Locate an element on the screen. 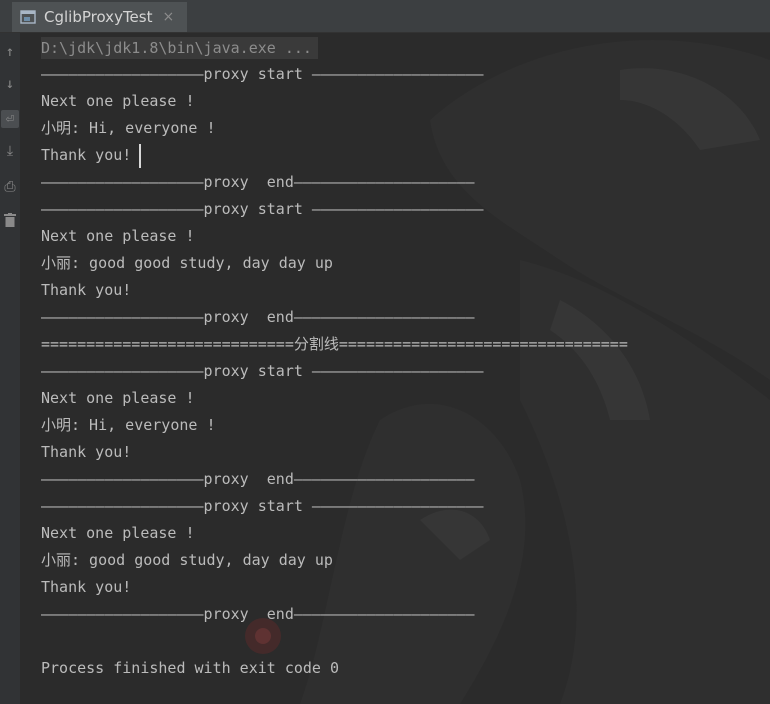  tab-cglib-proxy-test: CglibProxyTest × is located at coordinates (99, 17).